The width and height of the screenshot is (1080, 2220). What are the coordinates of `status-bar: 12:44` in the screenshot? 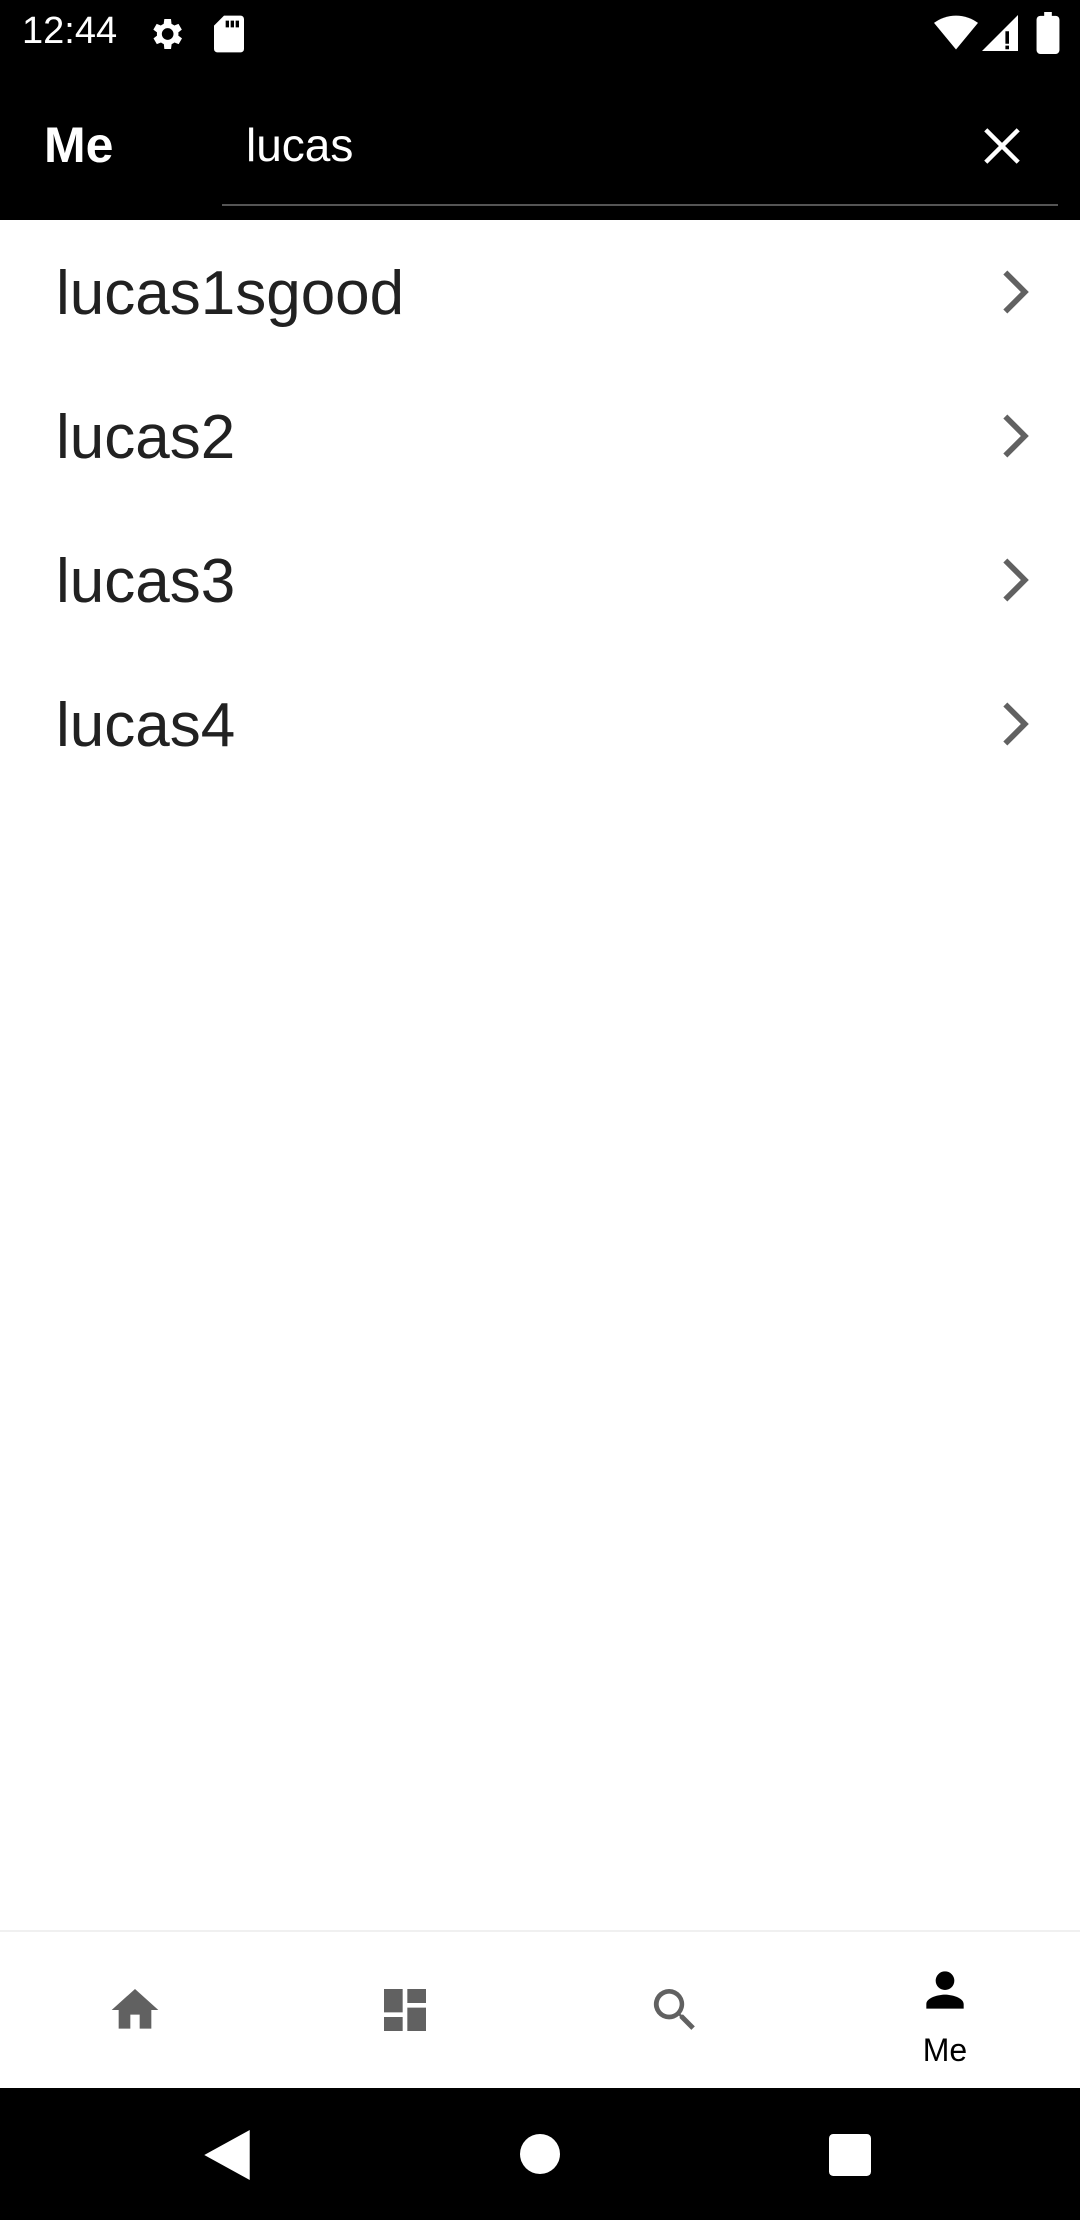 It's located at (540, 33).